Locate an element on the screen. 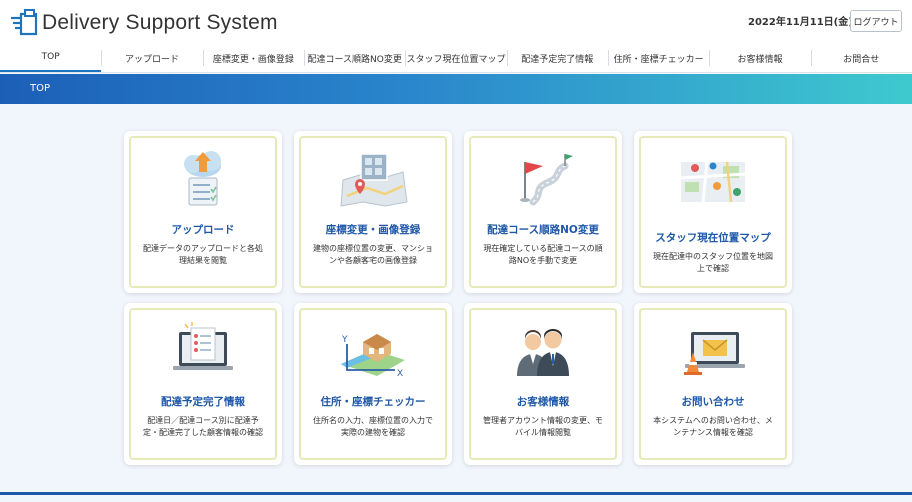 The width and height of the screenshot is (912, 502). nav-delivery-status: 配達予定完了情報 is located at coordinates (557, 58).